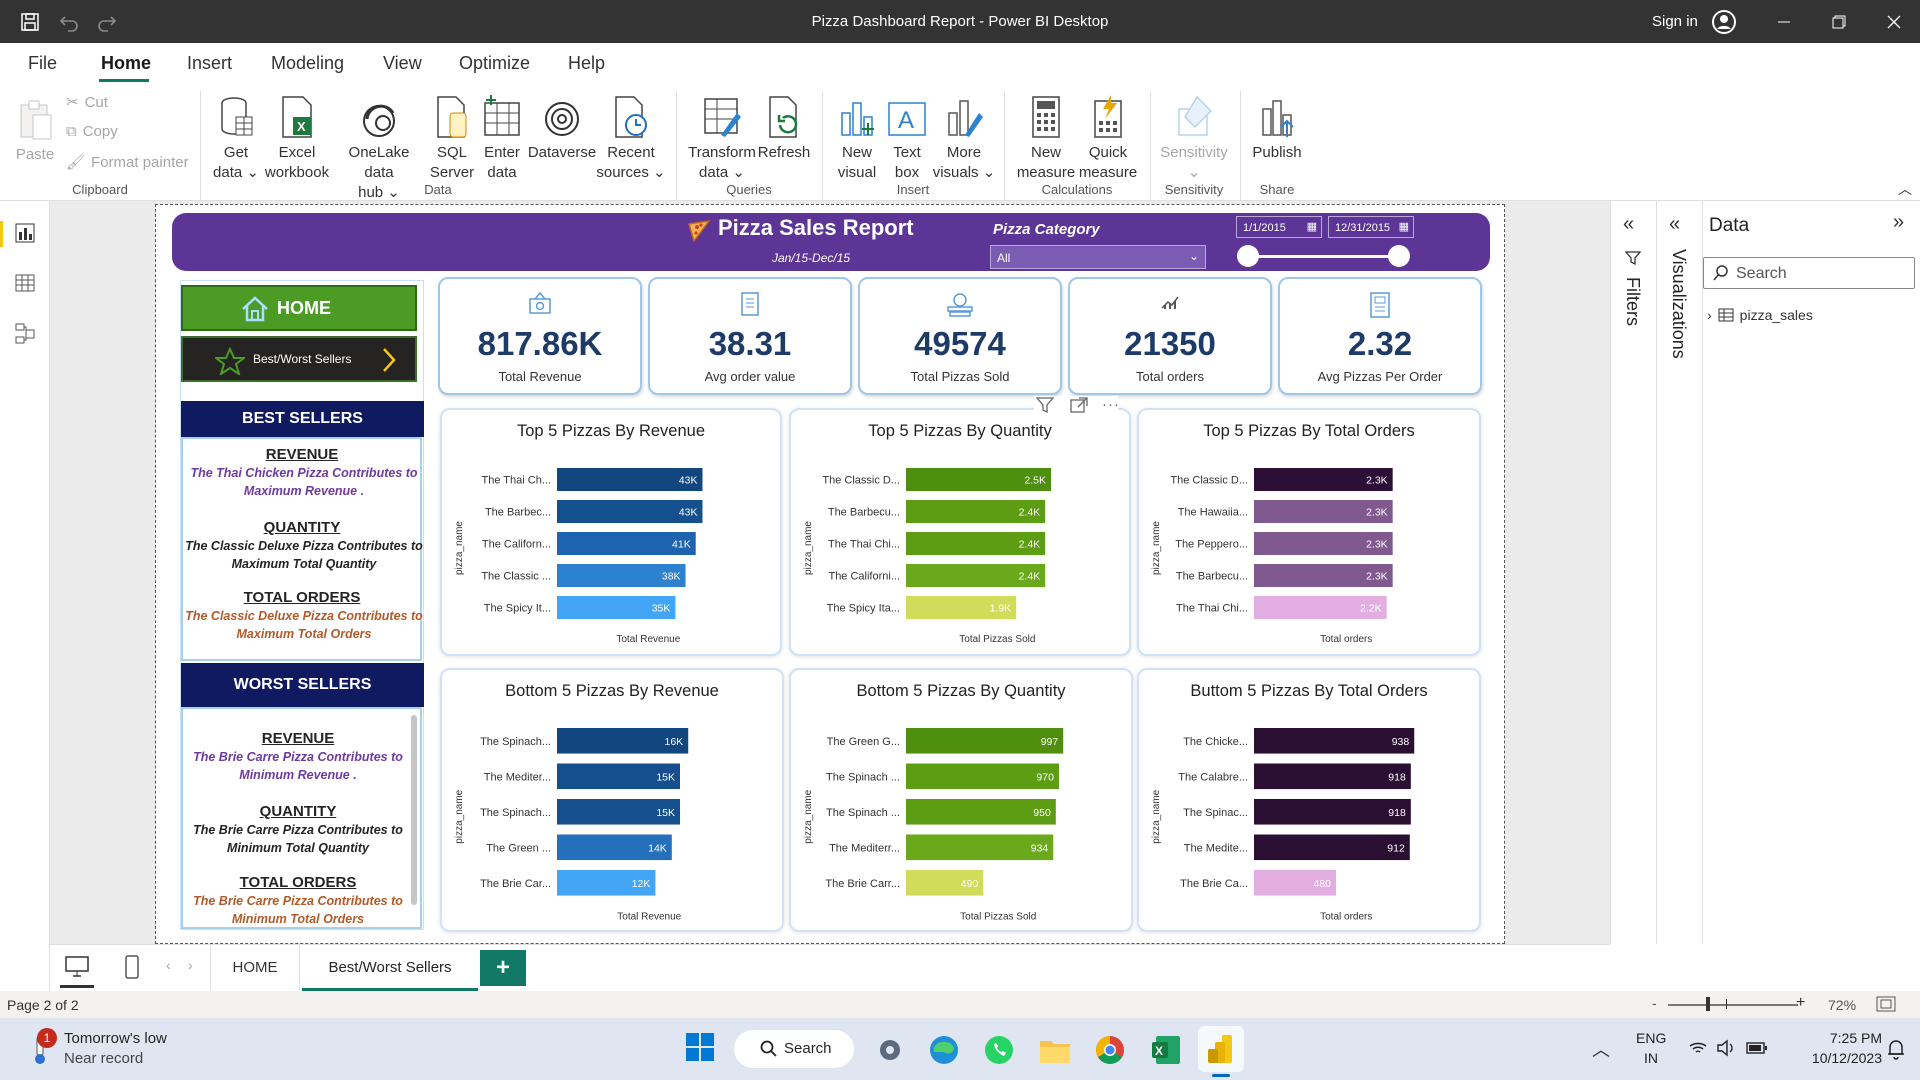  I want to click on whatsapp-icon, so click(999, 1050).